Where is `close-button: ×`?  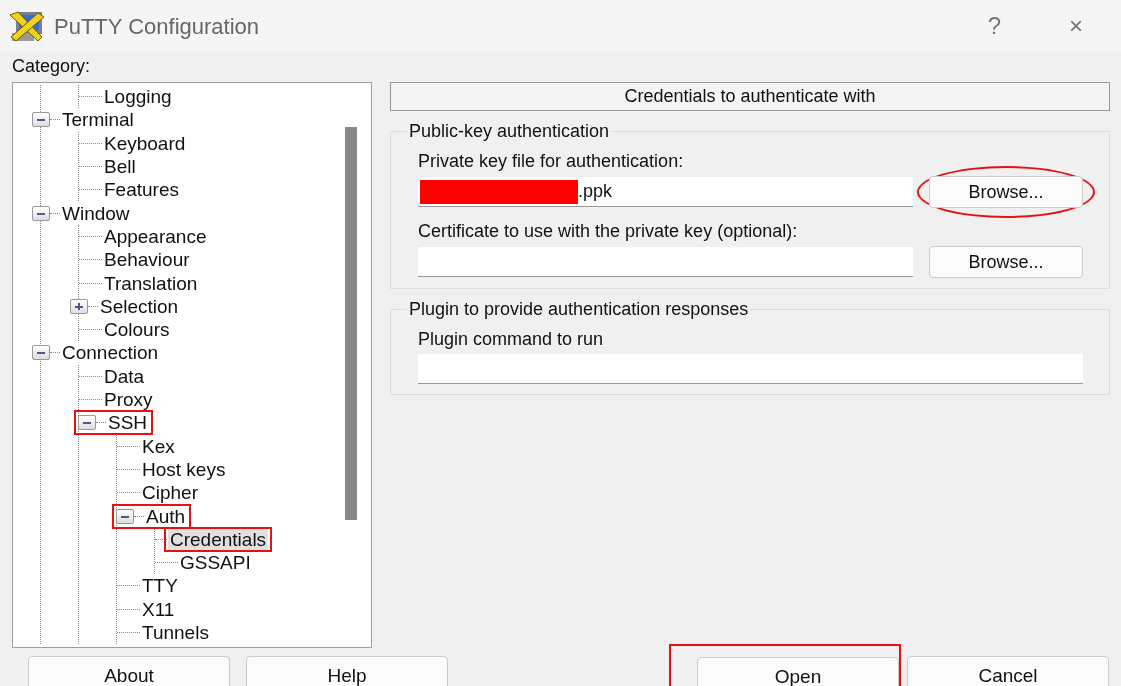 close-button: × is located at coordinates (1076, 26).